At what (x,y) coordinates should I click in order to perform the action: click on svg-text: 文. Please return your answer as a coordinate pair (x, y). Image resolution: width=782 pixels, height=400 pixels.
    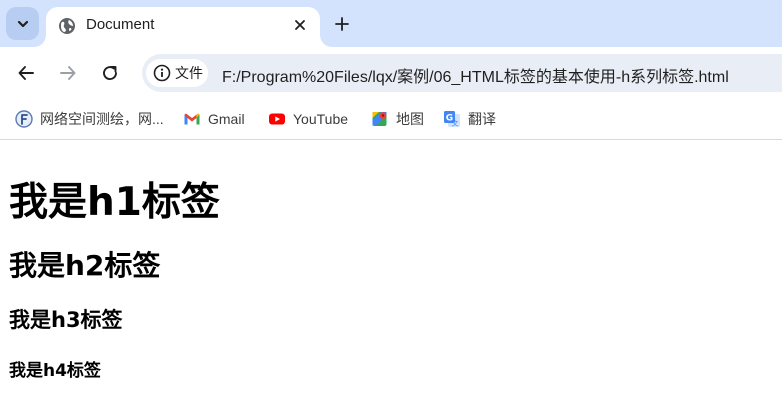
    Looking at the image, I should click on (455, 123).